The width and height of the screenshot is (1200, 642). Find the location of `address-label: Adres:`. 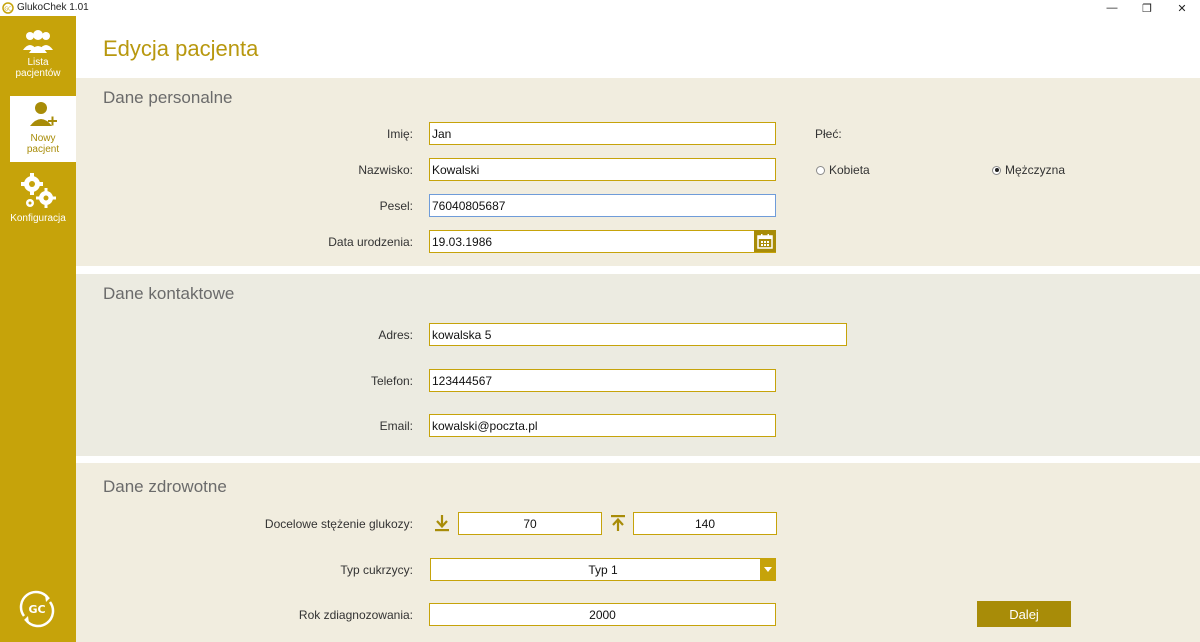

address-label: Adres: is located at coordinates (395, 335).